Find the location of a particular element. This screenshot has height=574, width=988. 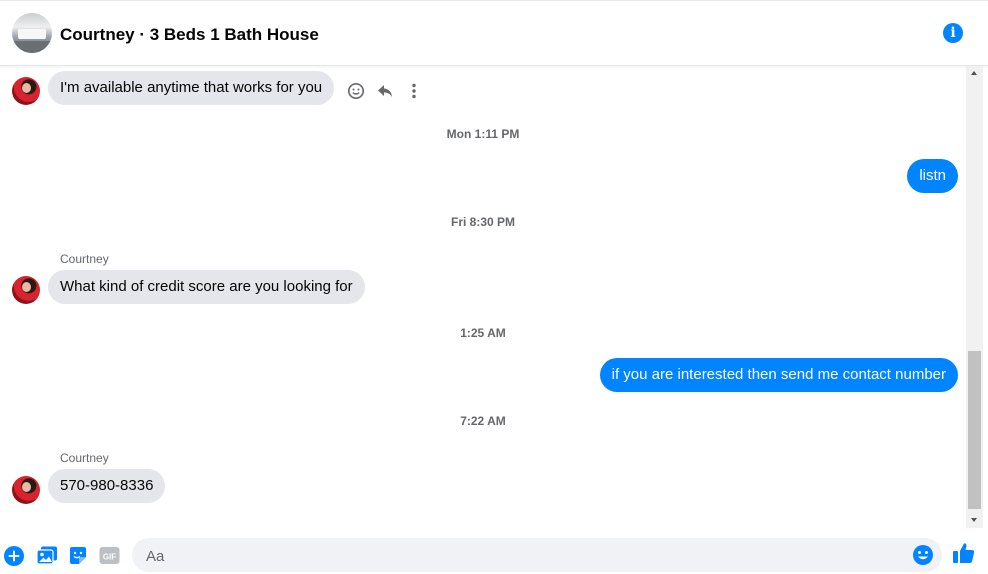

conversation-avatar is located at coordinates (32, 33).